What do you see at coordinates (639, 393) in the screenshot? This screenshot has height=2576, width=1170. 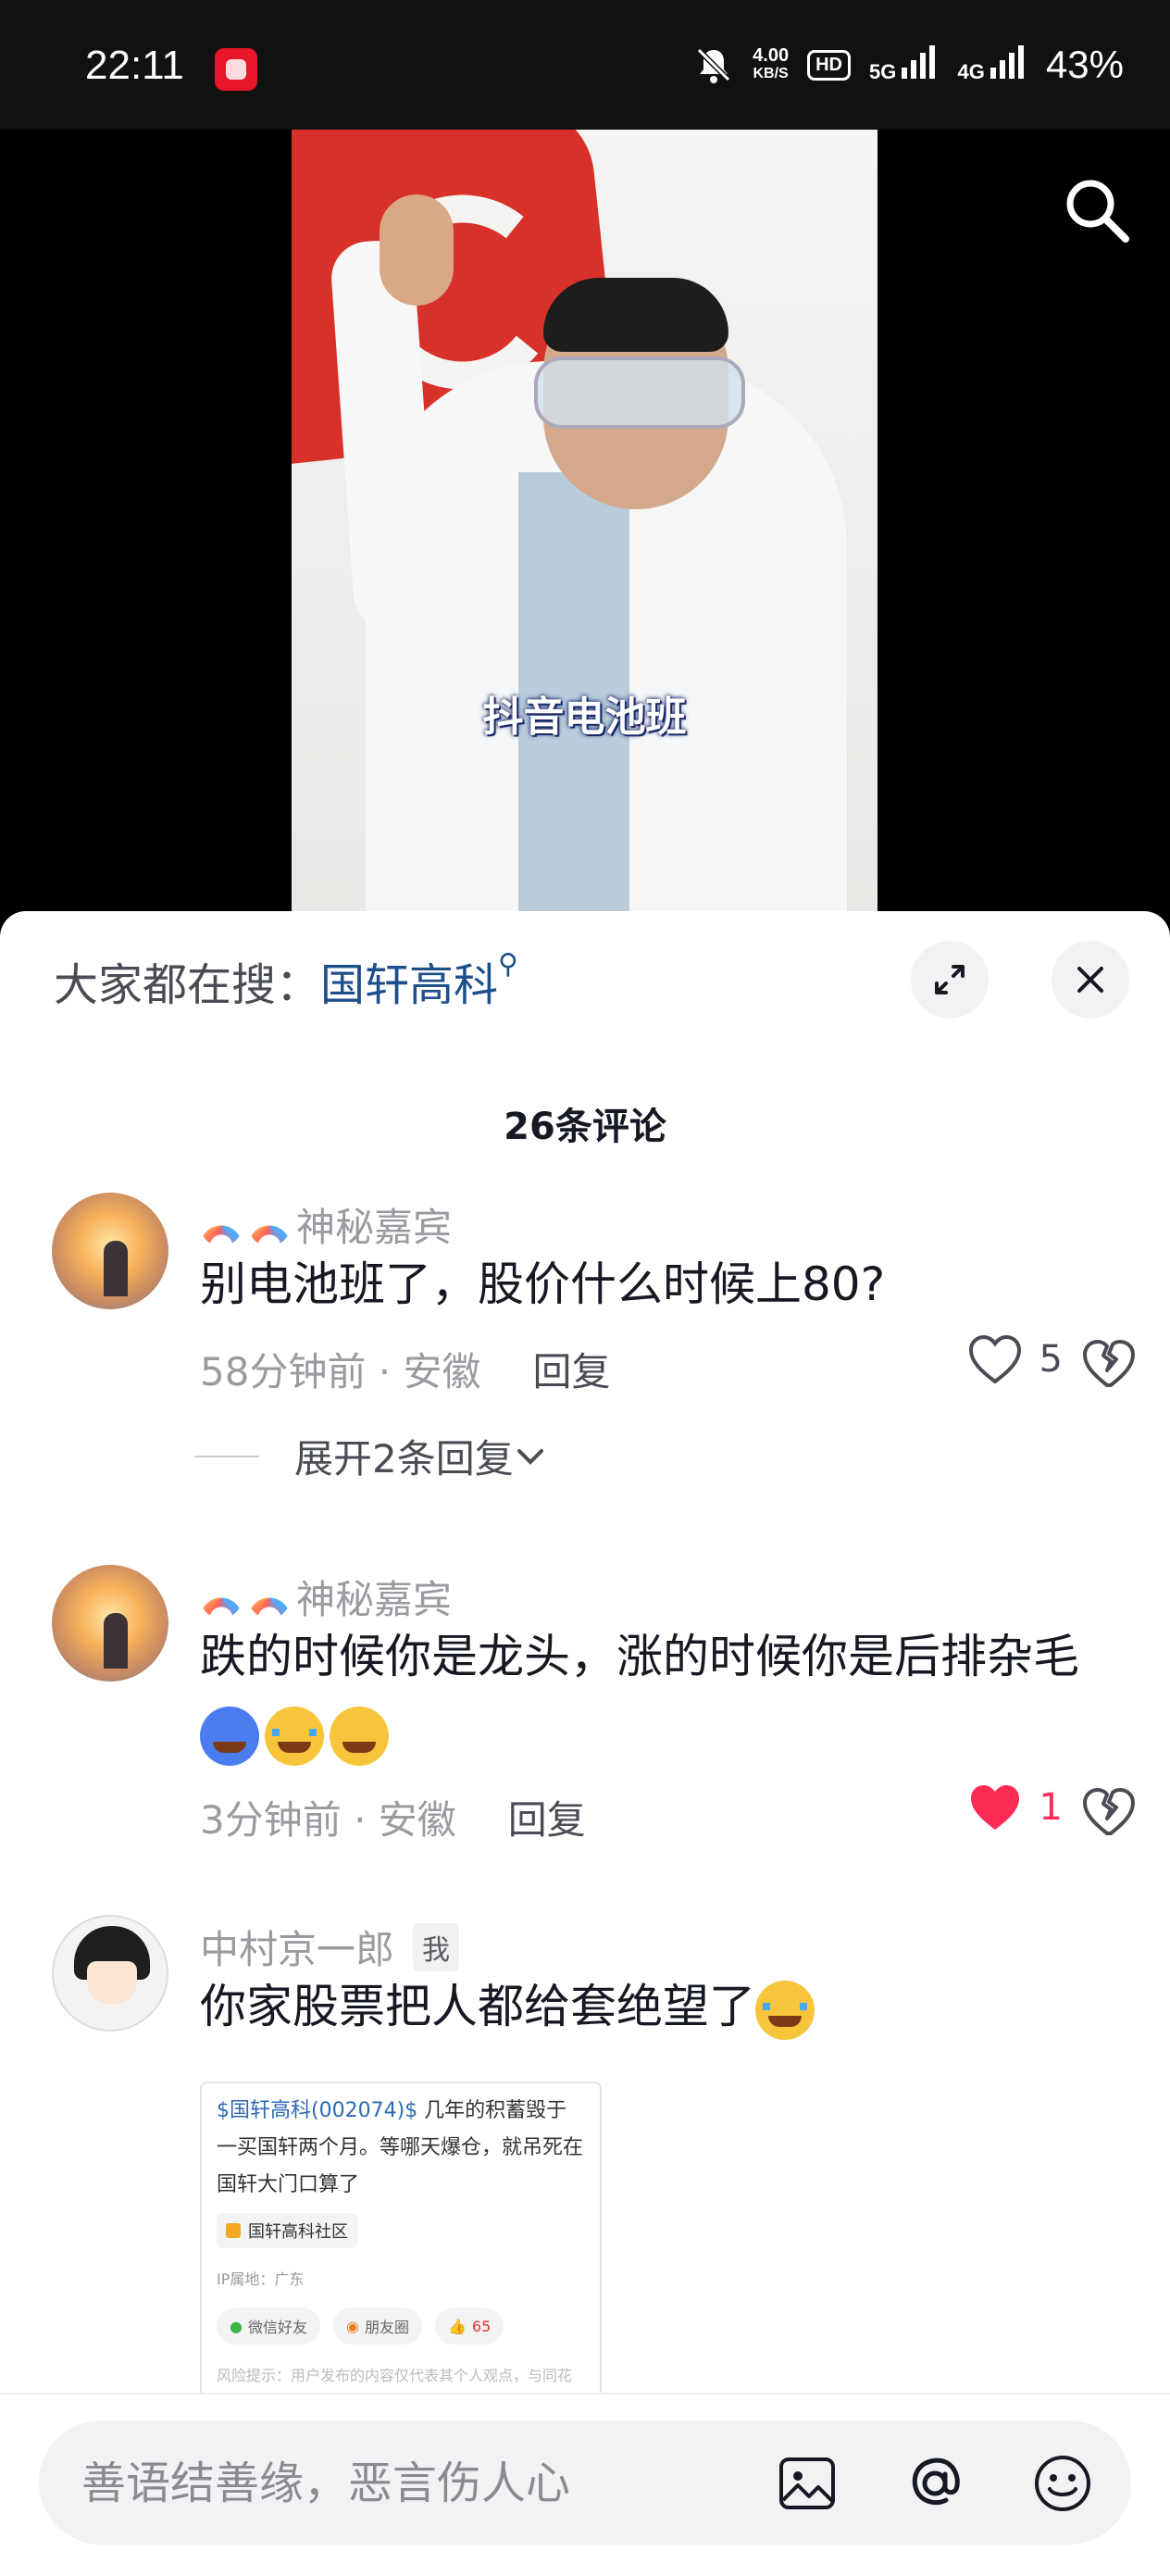 I see `safety-goggles` at bounding box center [639, 393].